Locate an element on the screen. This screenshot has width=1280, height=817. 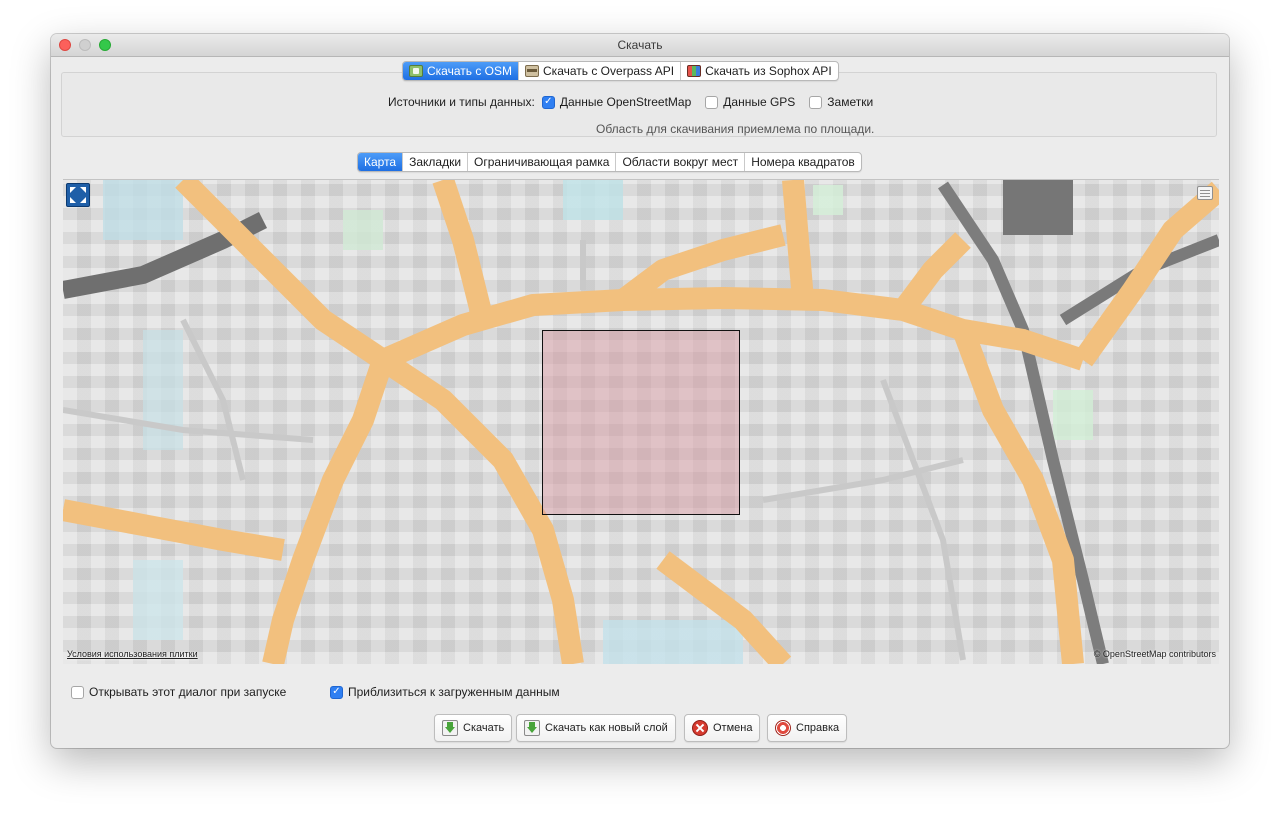
osm-download-icon is located at coordinates (416, 71).